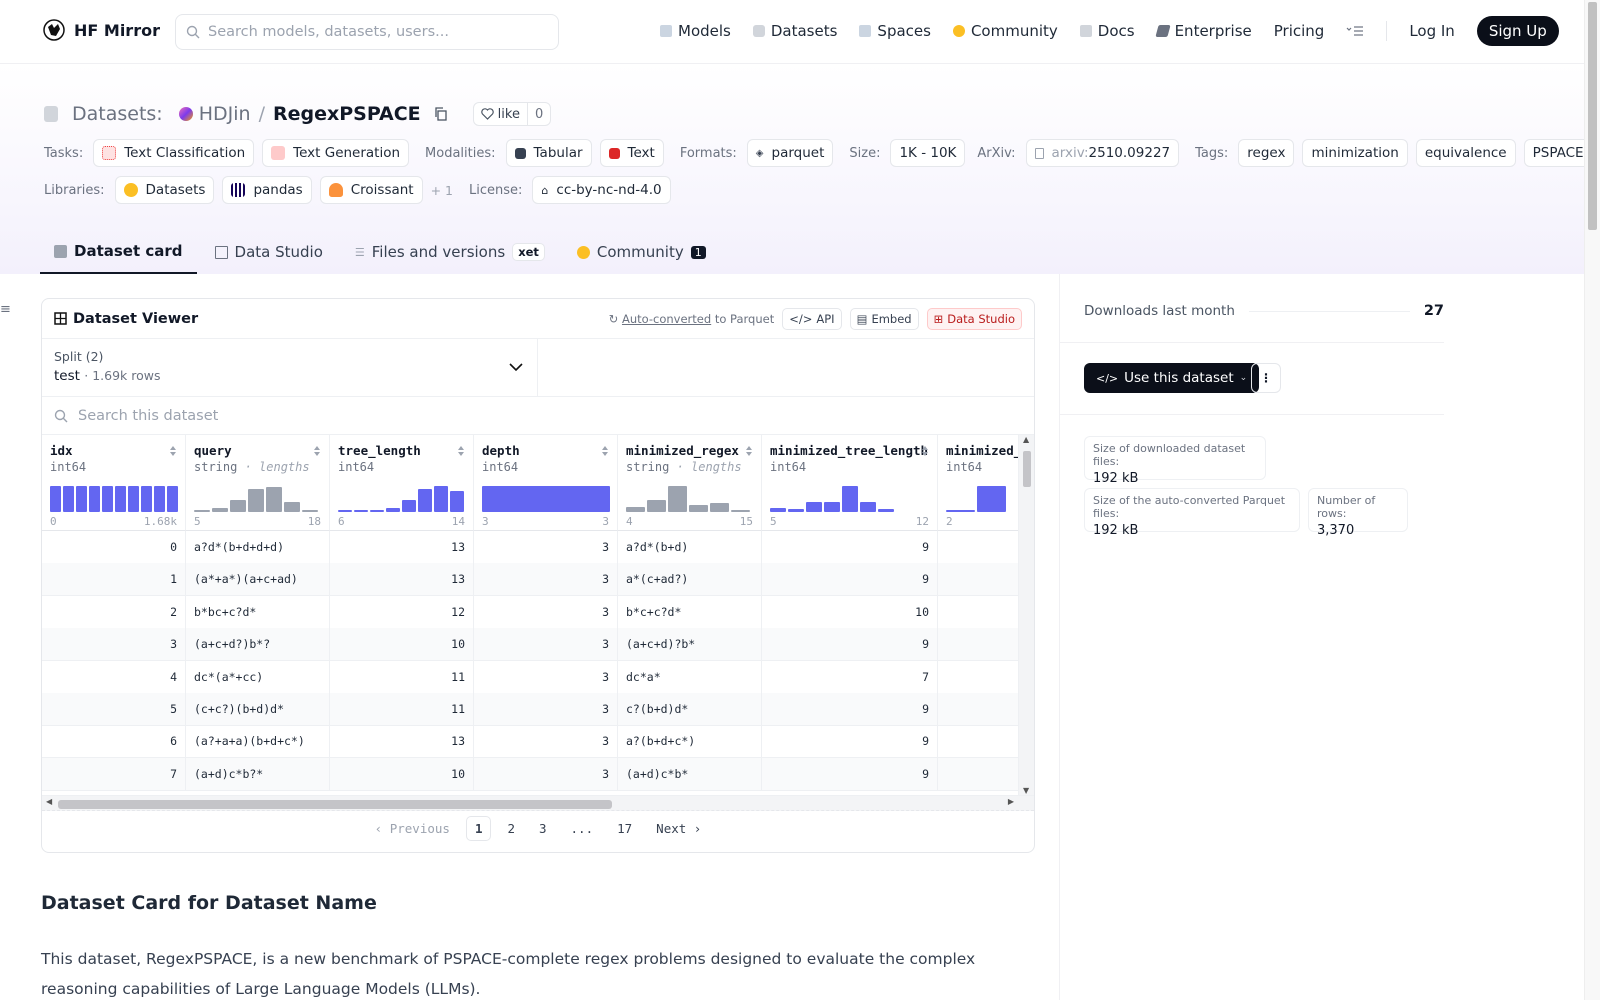 The image size is (1600, 1000). What do you see at coordinates (114, 741) in the screenshot?
I see `table-cell: 6` at bounding box center [114, 741].